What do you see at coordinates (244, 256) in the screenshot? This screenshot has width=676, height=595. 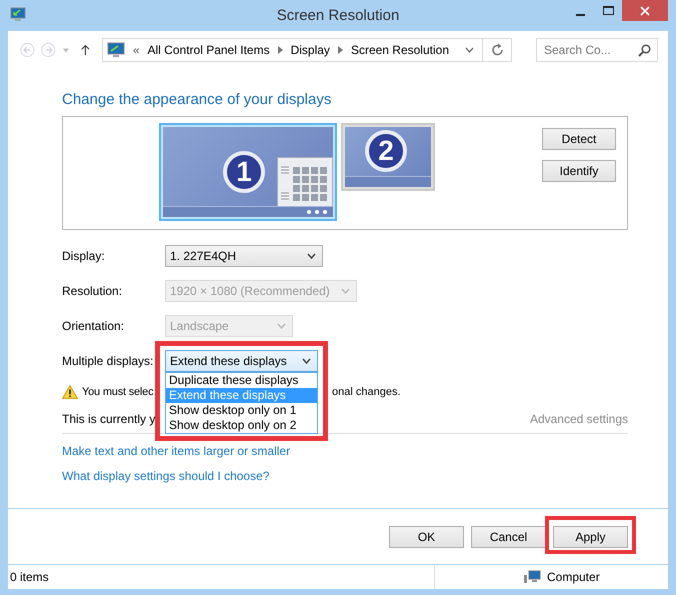 I see `setting-dropdown: 1. 227E4QH` at bounding box center [244, 256].